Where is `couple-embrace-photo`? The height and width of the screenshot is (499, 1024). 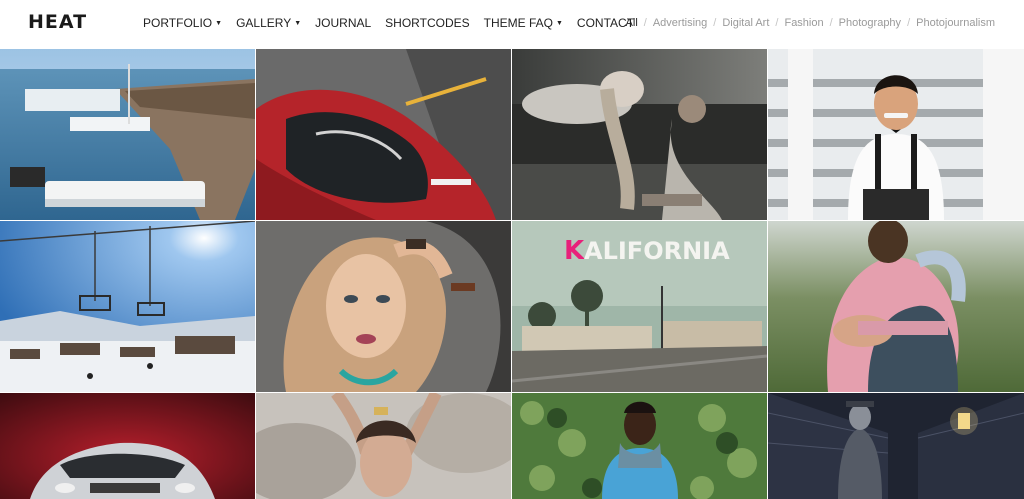 couple-embrace-photo is located at coordinates (896, 306).